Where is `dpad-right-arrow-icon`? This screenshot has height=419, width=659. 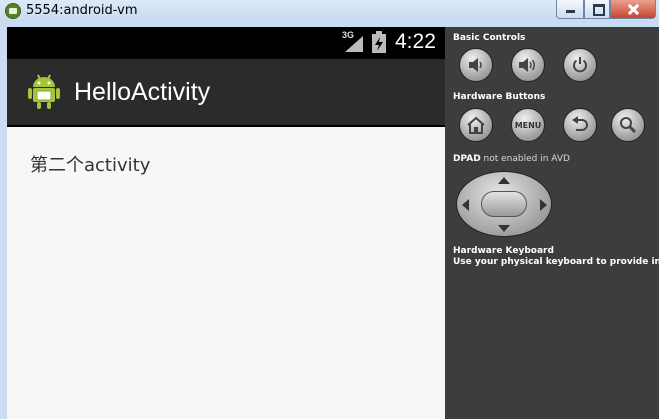
dpad-right-arrow-icon is located at coordinates (543, 205).